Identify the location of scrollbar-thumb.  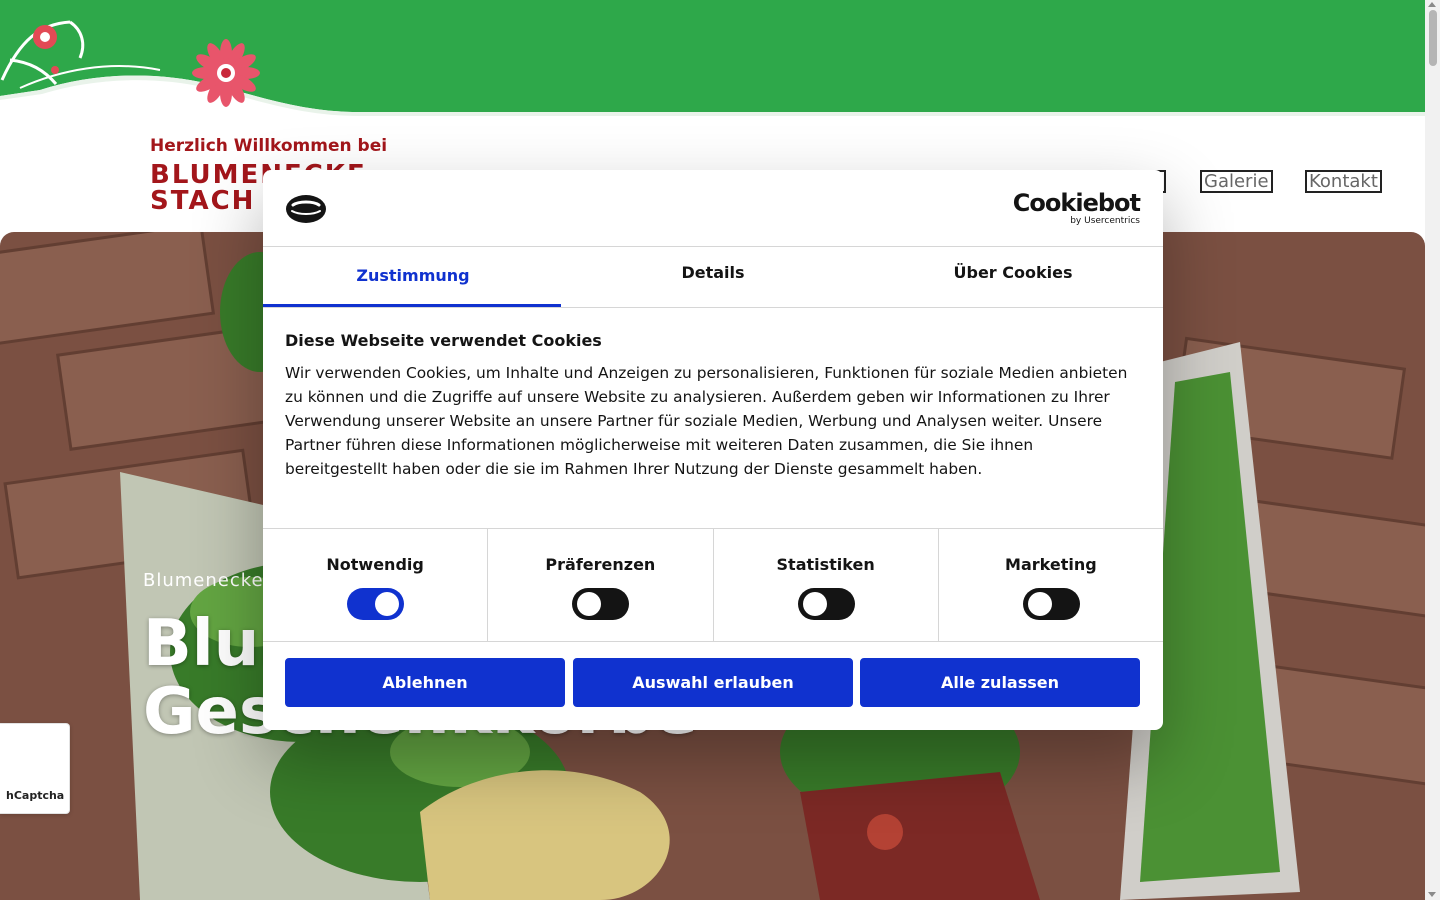
(1433, 38).